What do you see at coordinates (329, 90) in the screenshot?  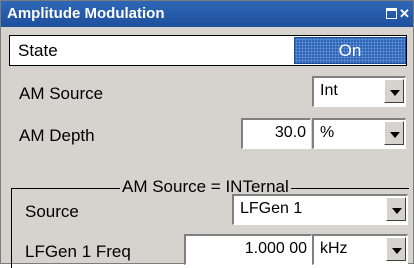 I see `am-source-value: Int` at bounding box center [329, 90].